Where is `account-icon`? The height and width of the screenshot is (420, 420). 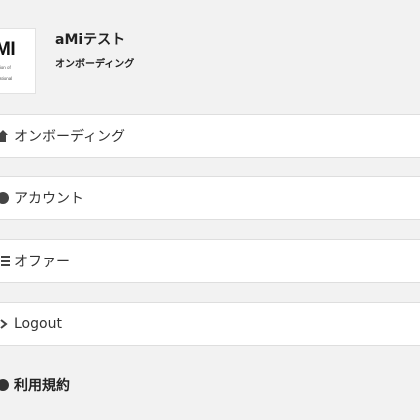
account-icon is located at coordinates (5, 198).